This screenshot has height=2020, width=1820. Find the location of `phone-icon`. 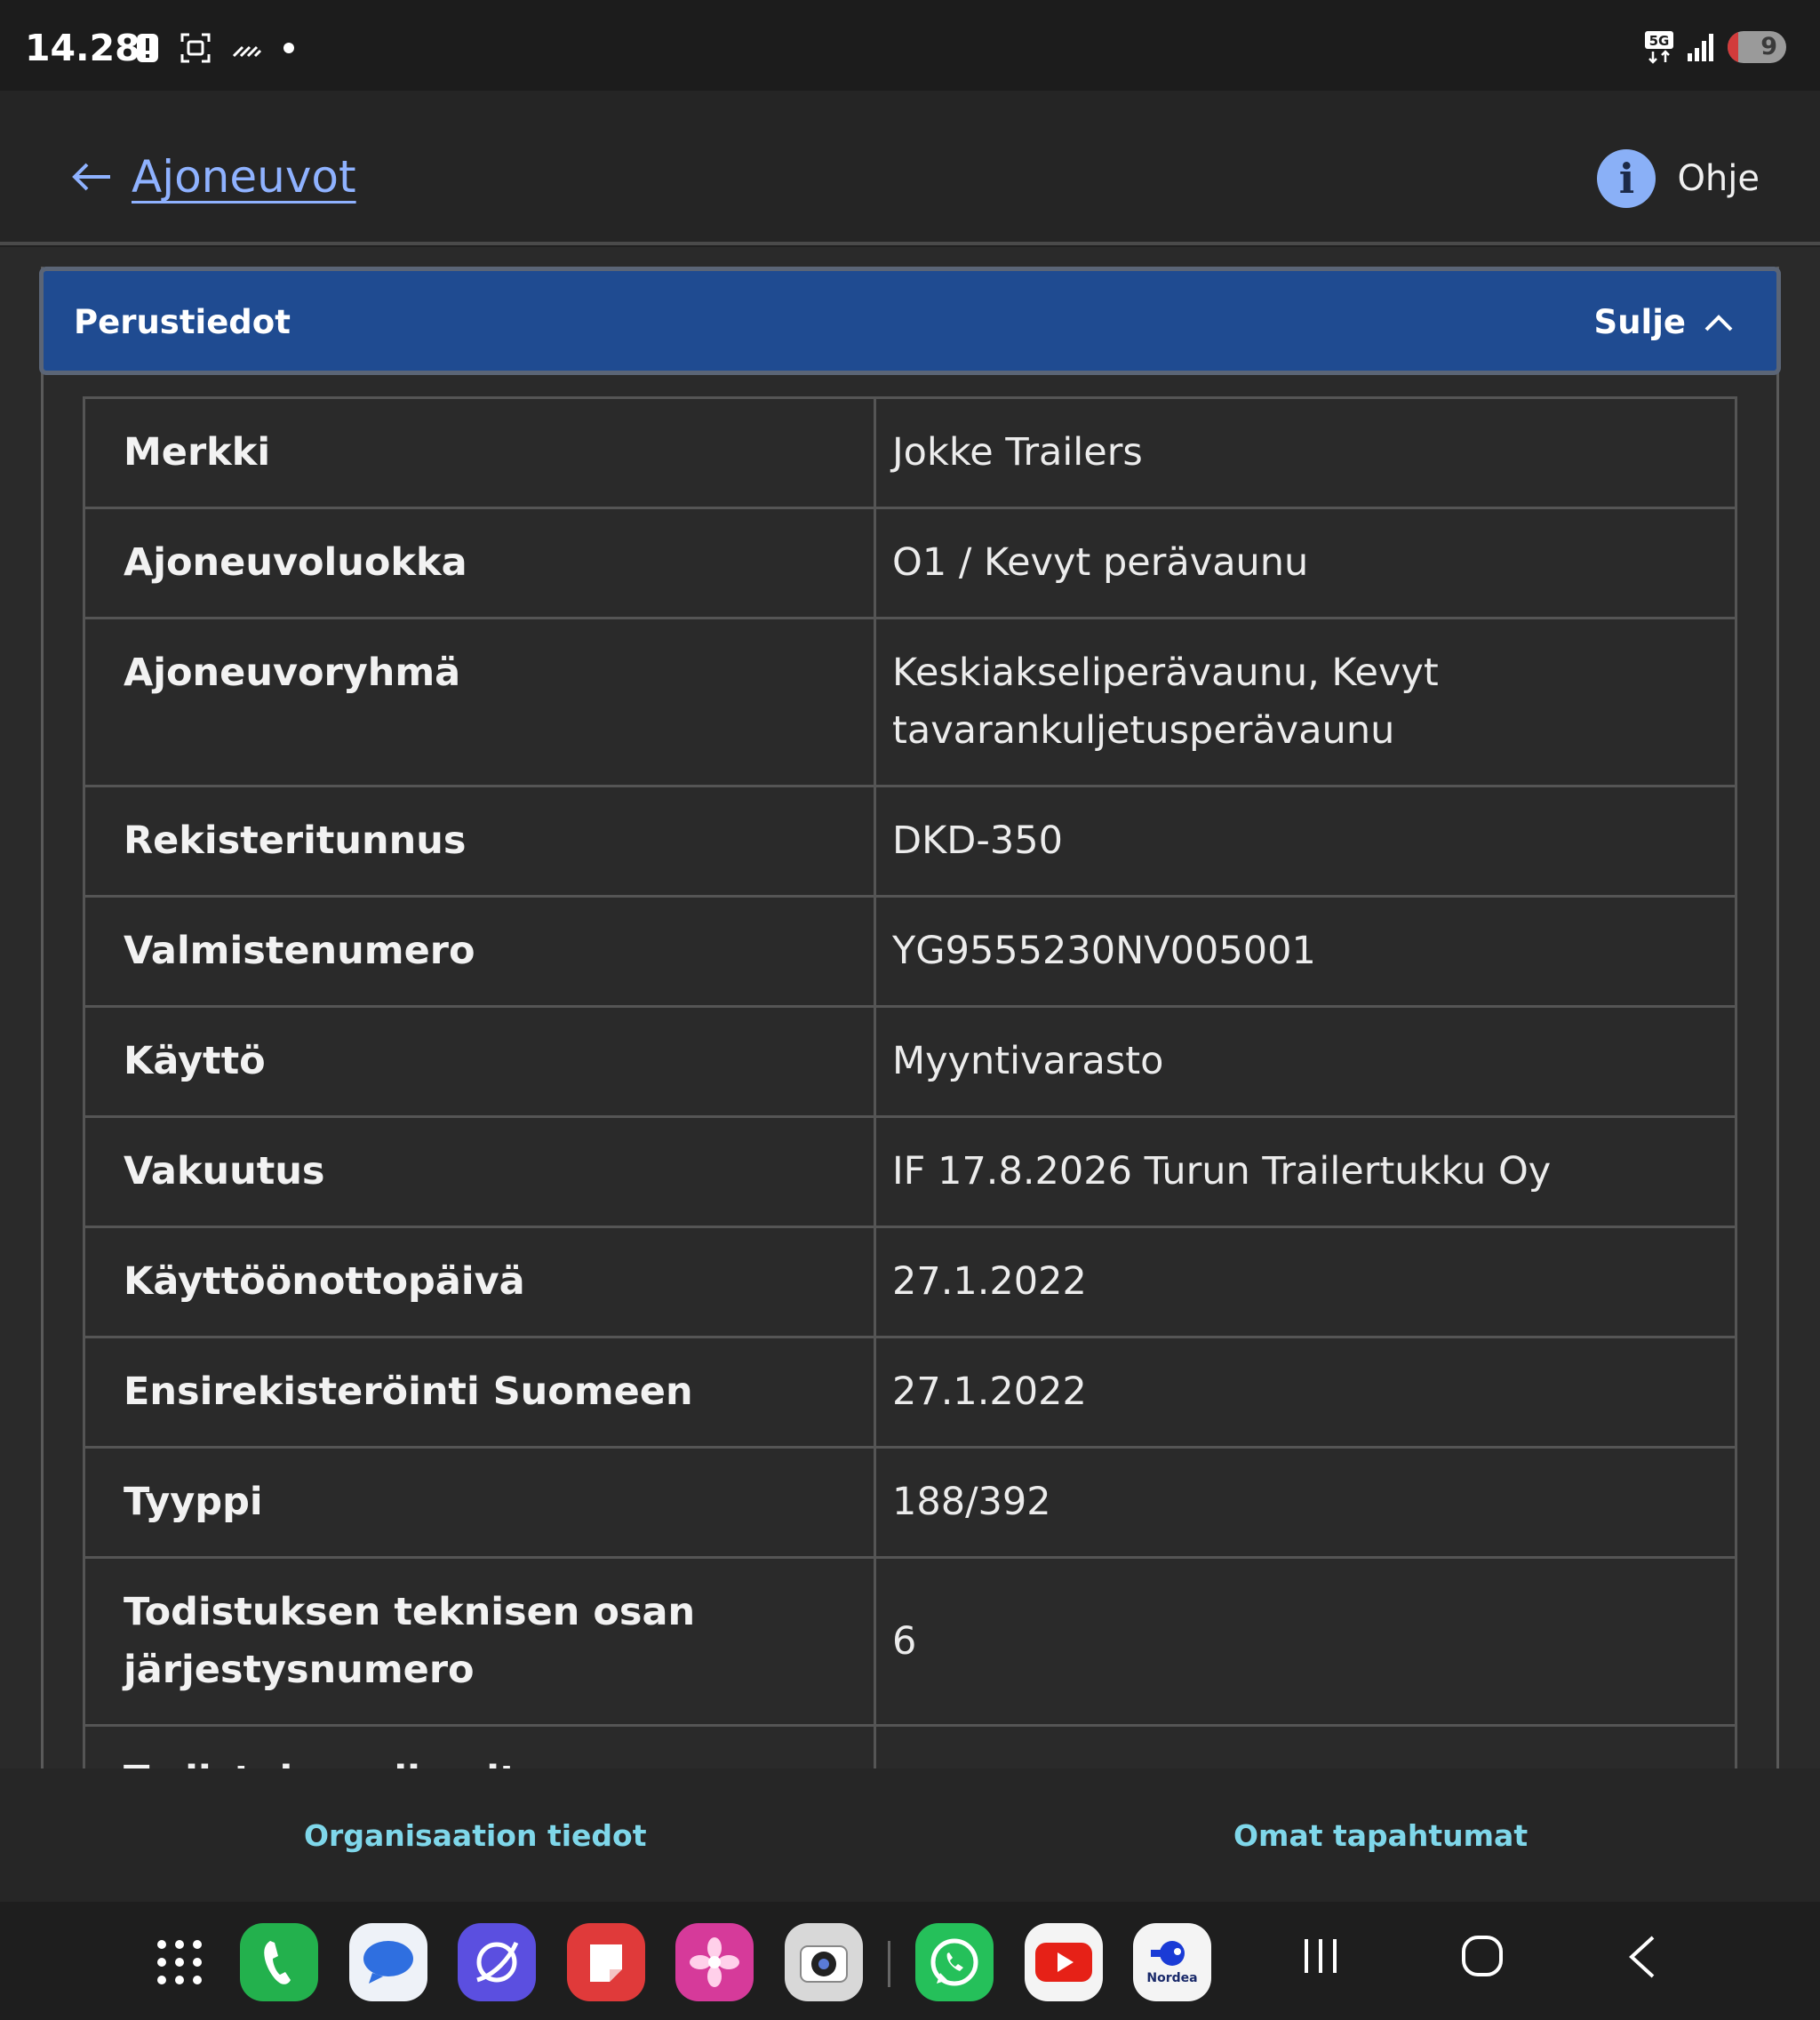

phone-icon is located at coordinates (279, 1962).